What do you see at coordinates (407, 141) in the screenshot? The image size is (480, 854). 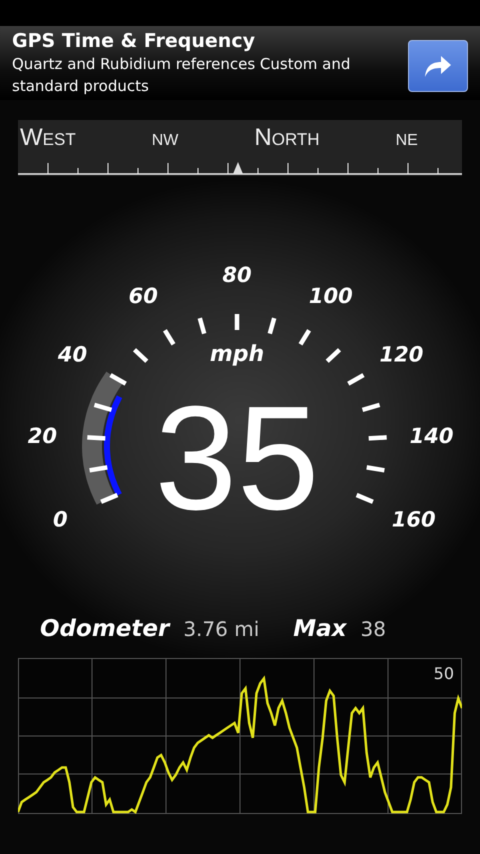 I see `compass-direction: NE` at bounding box center [407, 141].